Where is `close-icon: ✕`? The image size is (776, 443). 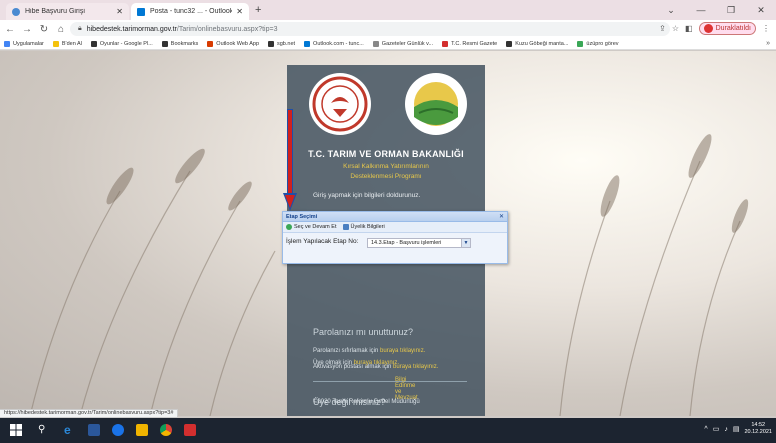
close-icon: ✕ is located at coordinates (501, 216).